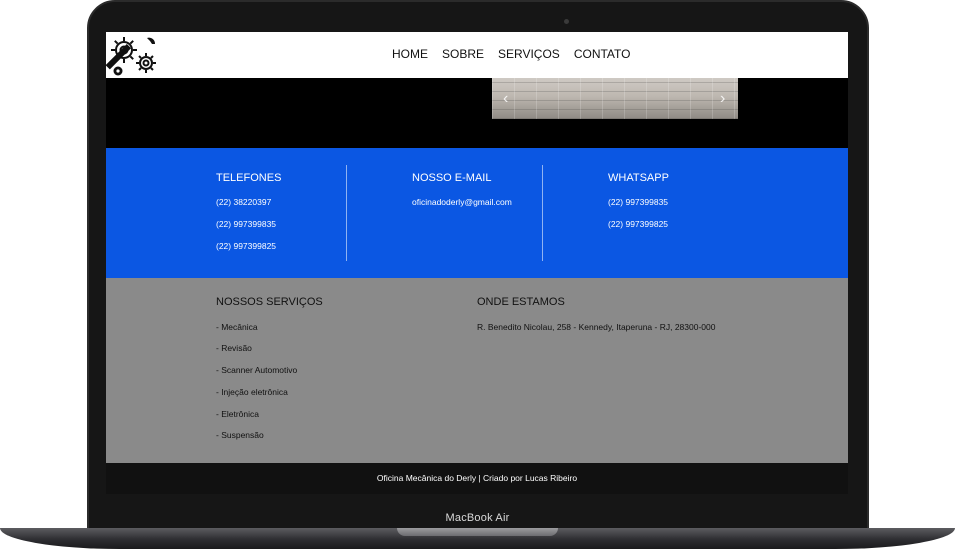 Image resolution: width=955 pixels, height=549 pixels. What do you see at coordinates (722, 99) in the screenshot?
I see `carousel-next-arrow-icon: ›` at bounding box center [722, 99].